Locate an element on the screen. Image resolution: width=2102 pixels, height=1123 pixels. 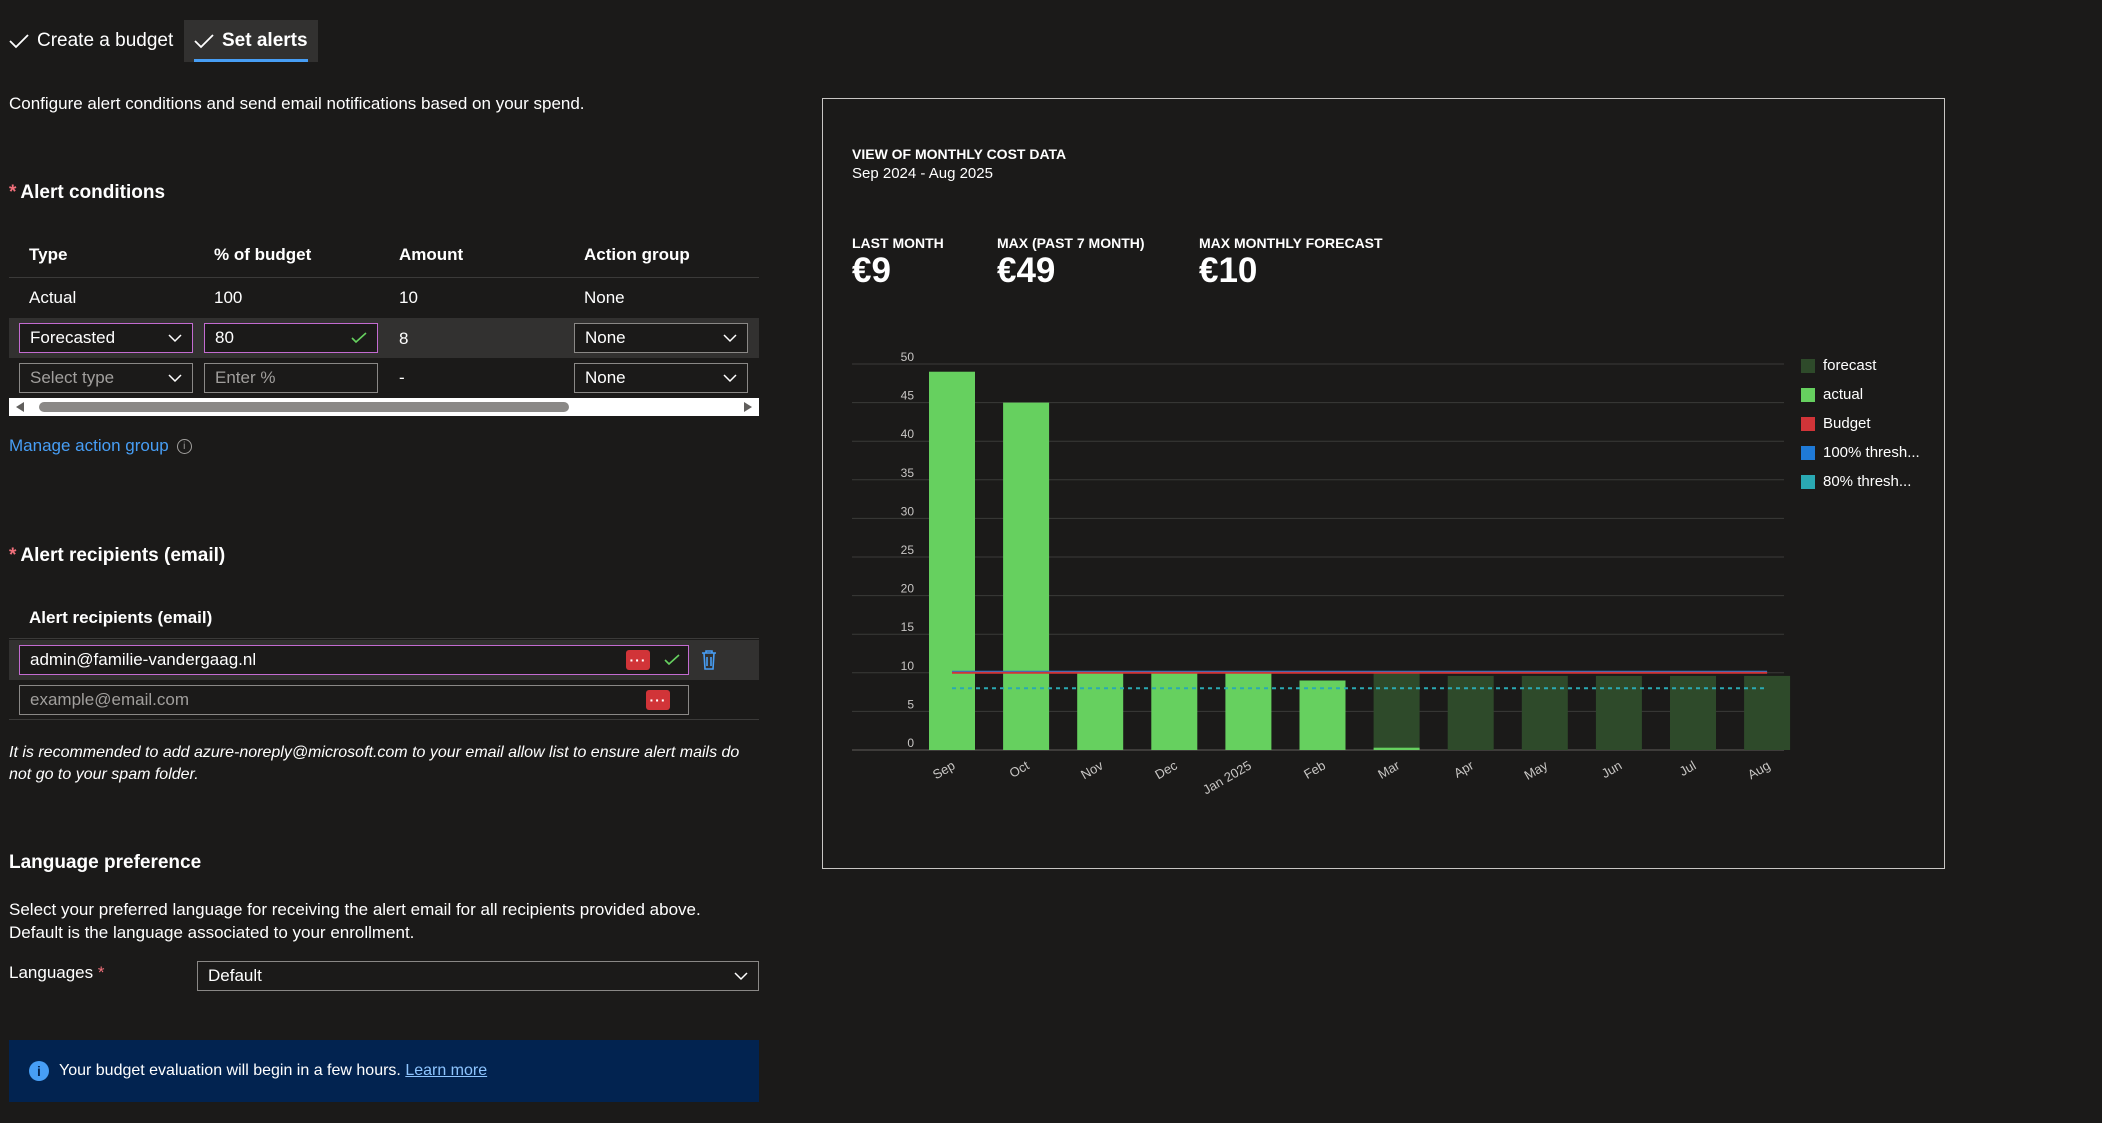
legend-forecast: forecast is located at coordinates (1838, 365).